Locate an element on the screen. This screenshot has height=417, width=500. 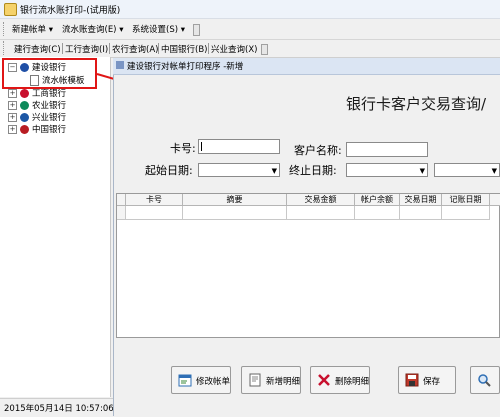
window-titlebar: 银行流水账打印-(试用版) is located at coordinates (250, 9).